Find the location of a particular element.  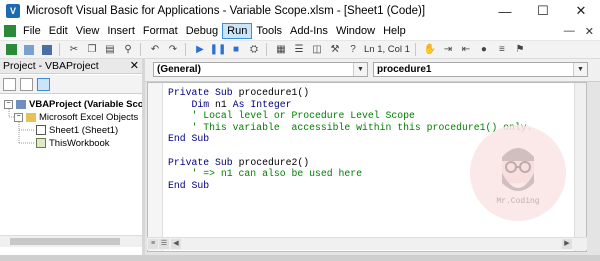

bearded-face-logo is located at coordinates (518, 169).